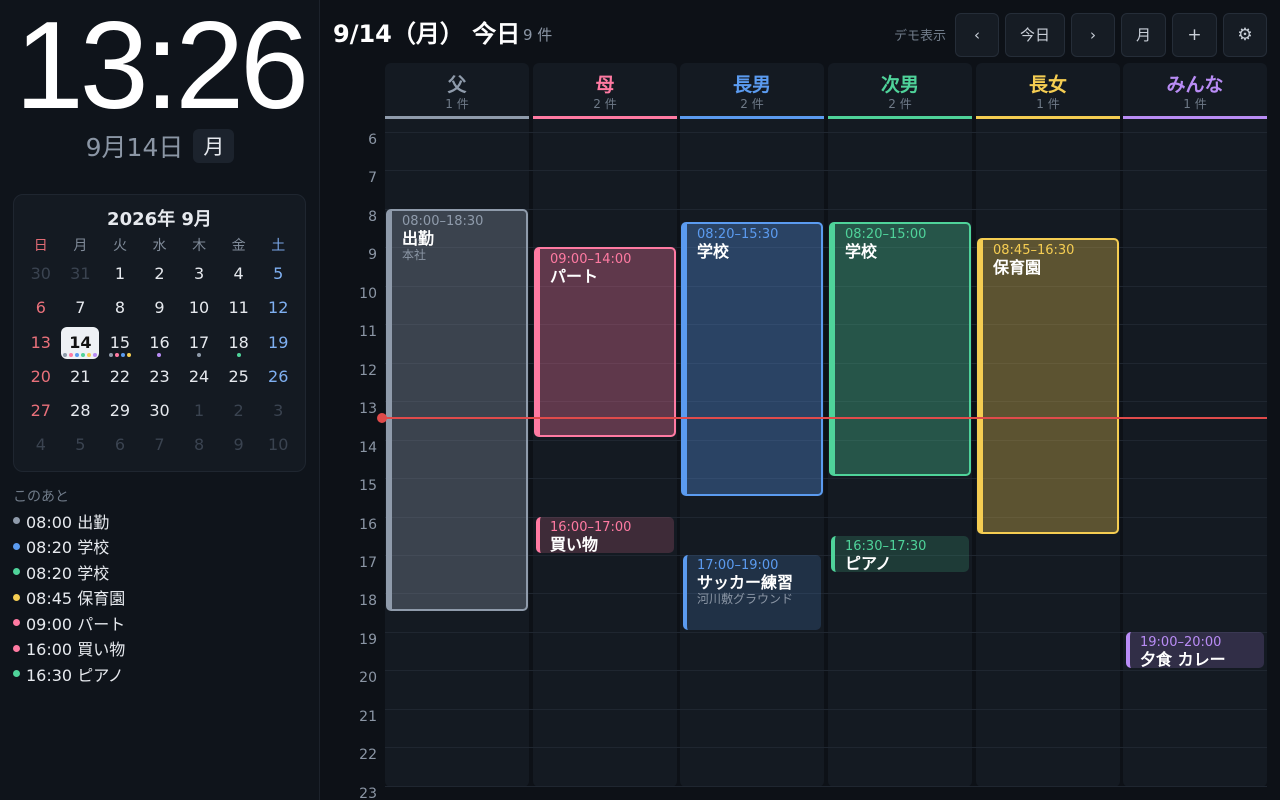 This screenshot has width=1280, height=800. Describe the element at coordinates (977, 35) in the screenshot. I see `prev-day-button: ‹` at that location.